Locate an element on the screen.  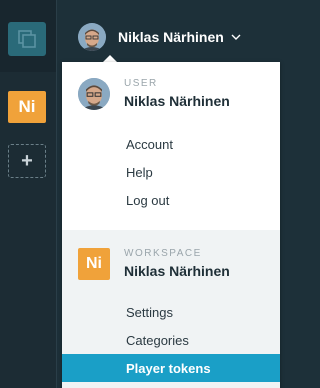
menu-item-label: Categories is located at coordinates (157, 340).